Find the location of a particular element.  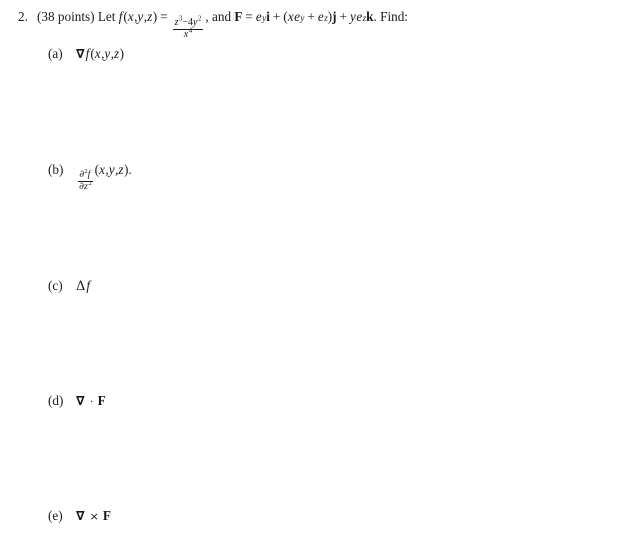

equals-sign: = is located at coordinates (164, 16).